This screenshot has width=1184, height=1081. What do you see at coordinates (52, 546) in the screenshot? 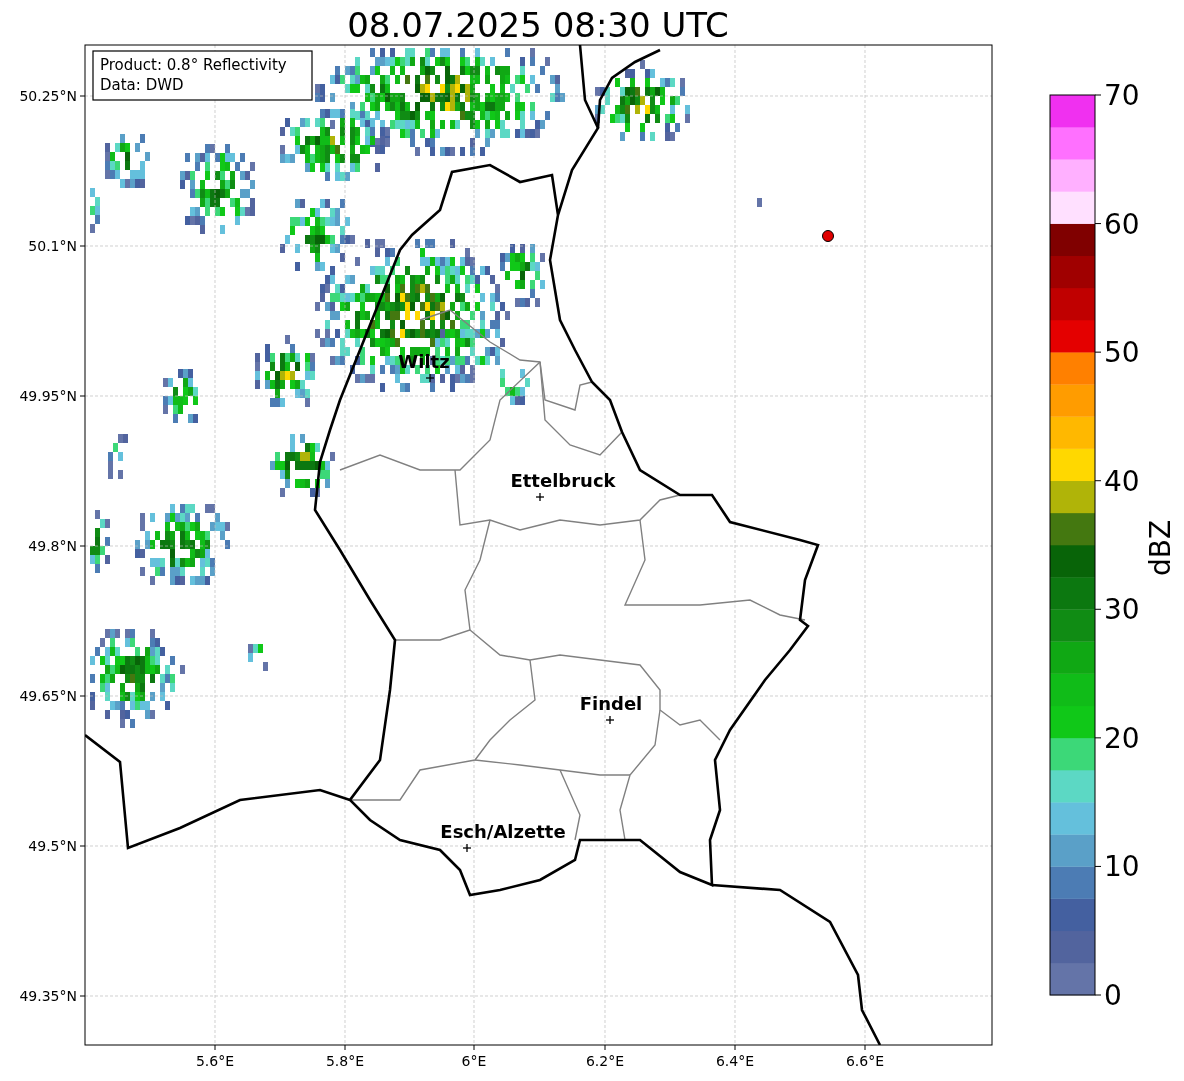
I see `latitude-label: 49.8°N` at bounding box center [52, 546].